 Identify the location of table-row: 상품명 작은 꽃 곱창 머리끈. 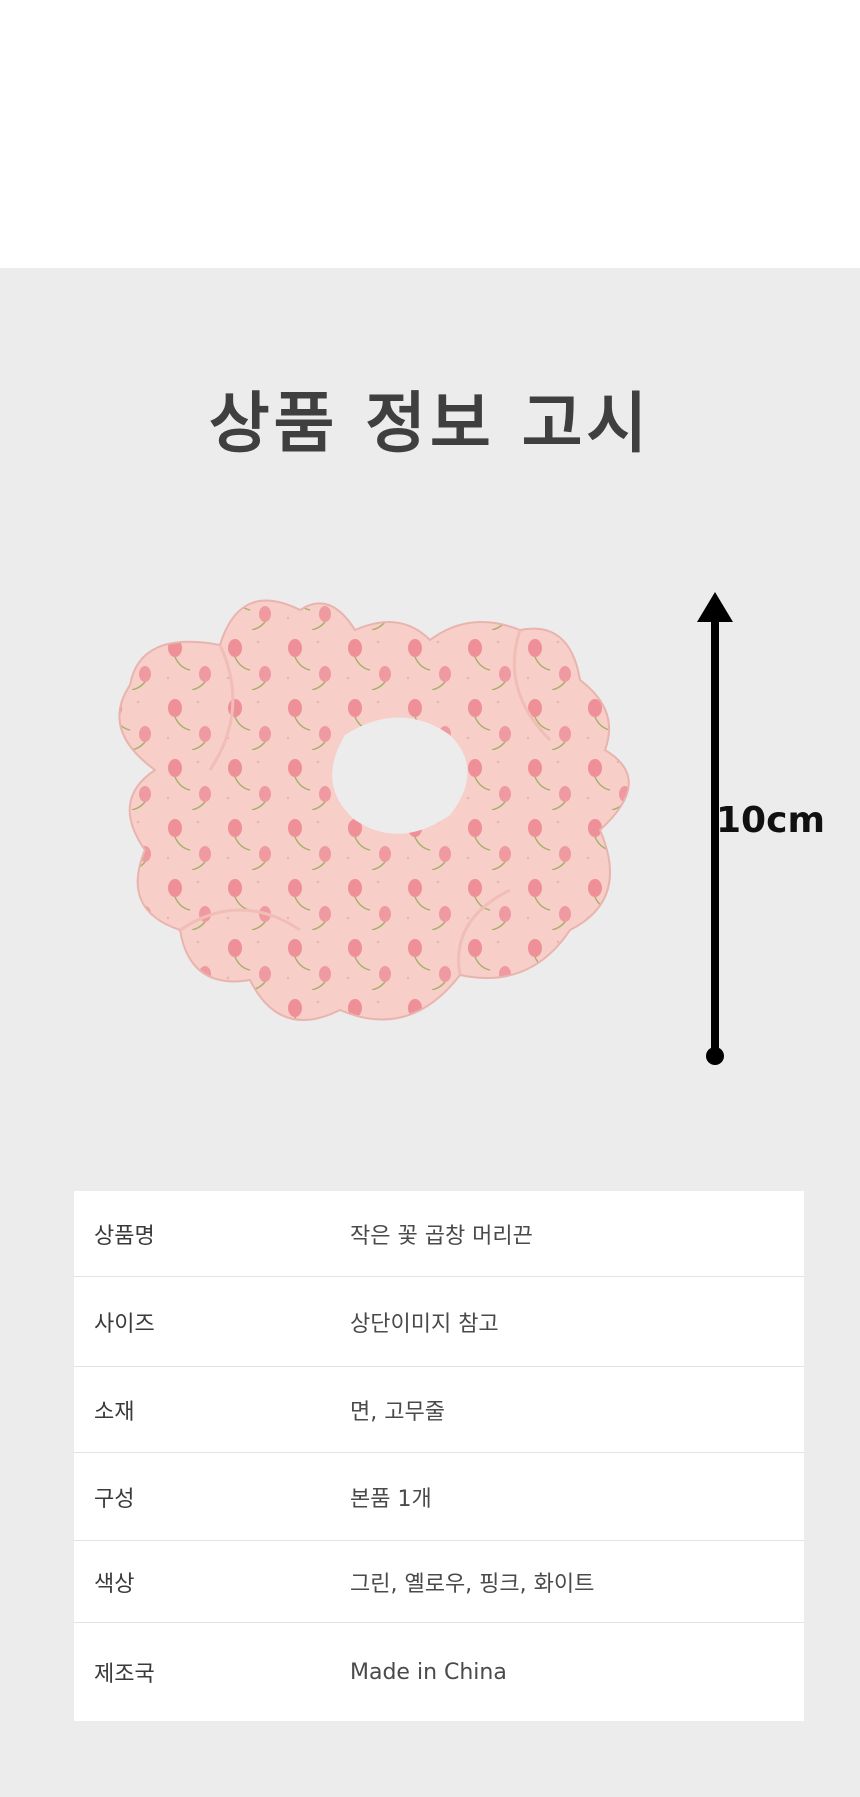
(439, 1234).